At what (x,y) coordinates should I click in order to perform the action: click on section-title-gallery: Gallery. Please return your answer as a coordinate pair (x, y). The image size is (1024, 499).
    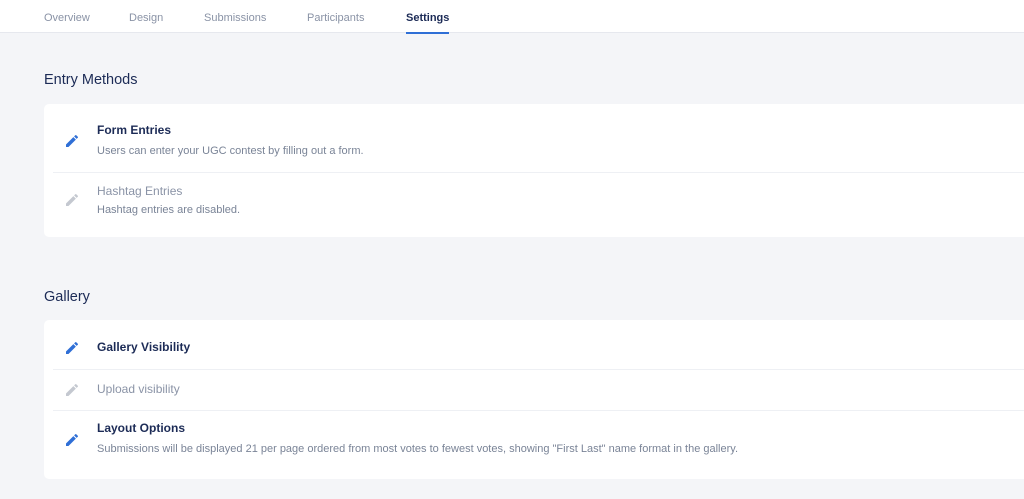
    Looking at the image, I should click on (67, 297).